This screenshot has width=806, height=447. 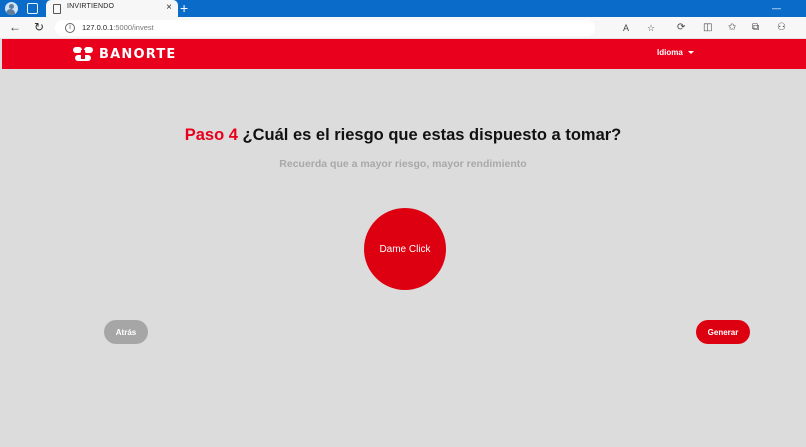 I want to click on back-icon: ←, so click(x=15, y=27).